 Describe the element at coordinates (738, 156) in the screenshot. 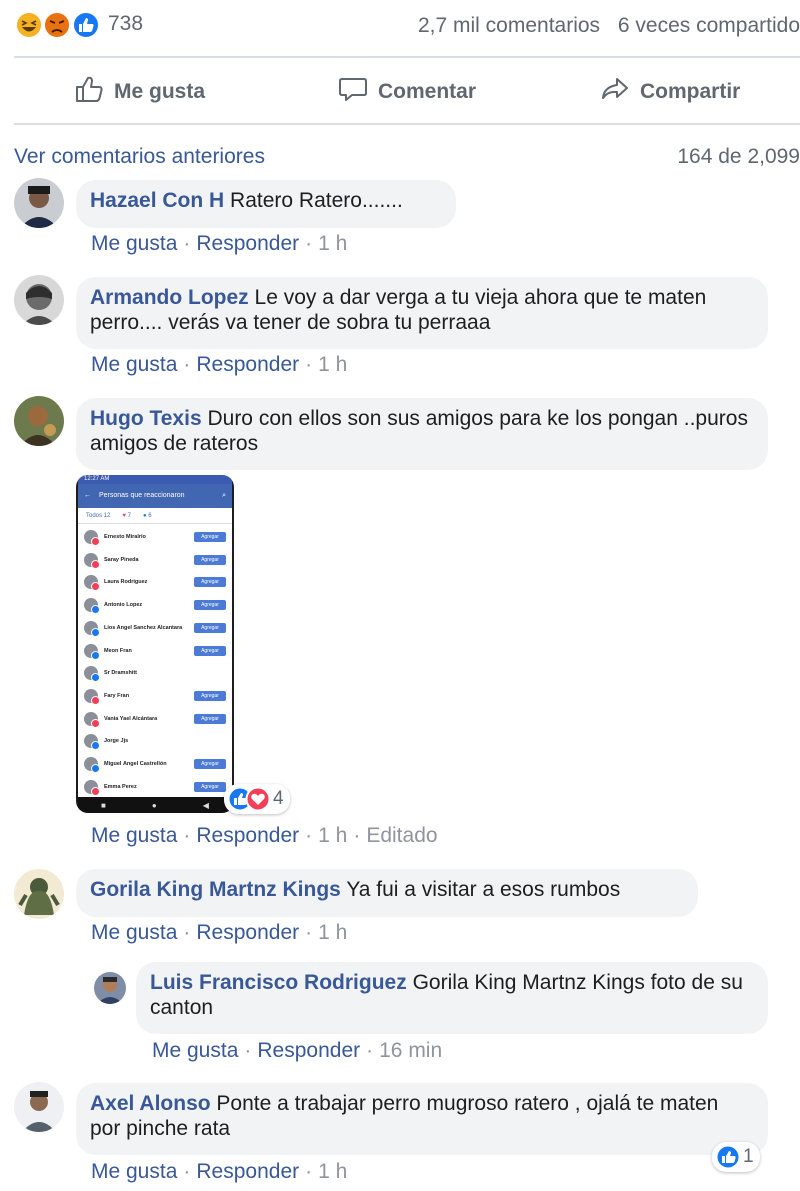

I see `comments-count: 164 de 2,099` at that location.